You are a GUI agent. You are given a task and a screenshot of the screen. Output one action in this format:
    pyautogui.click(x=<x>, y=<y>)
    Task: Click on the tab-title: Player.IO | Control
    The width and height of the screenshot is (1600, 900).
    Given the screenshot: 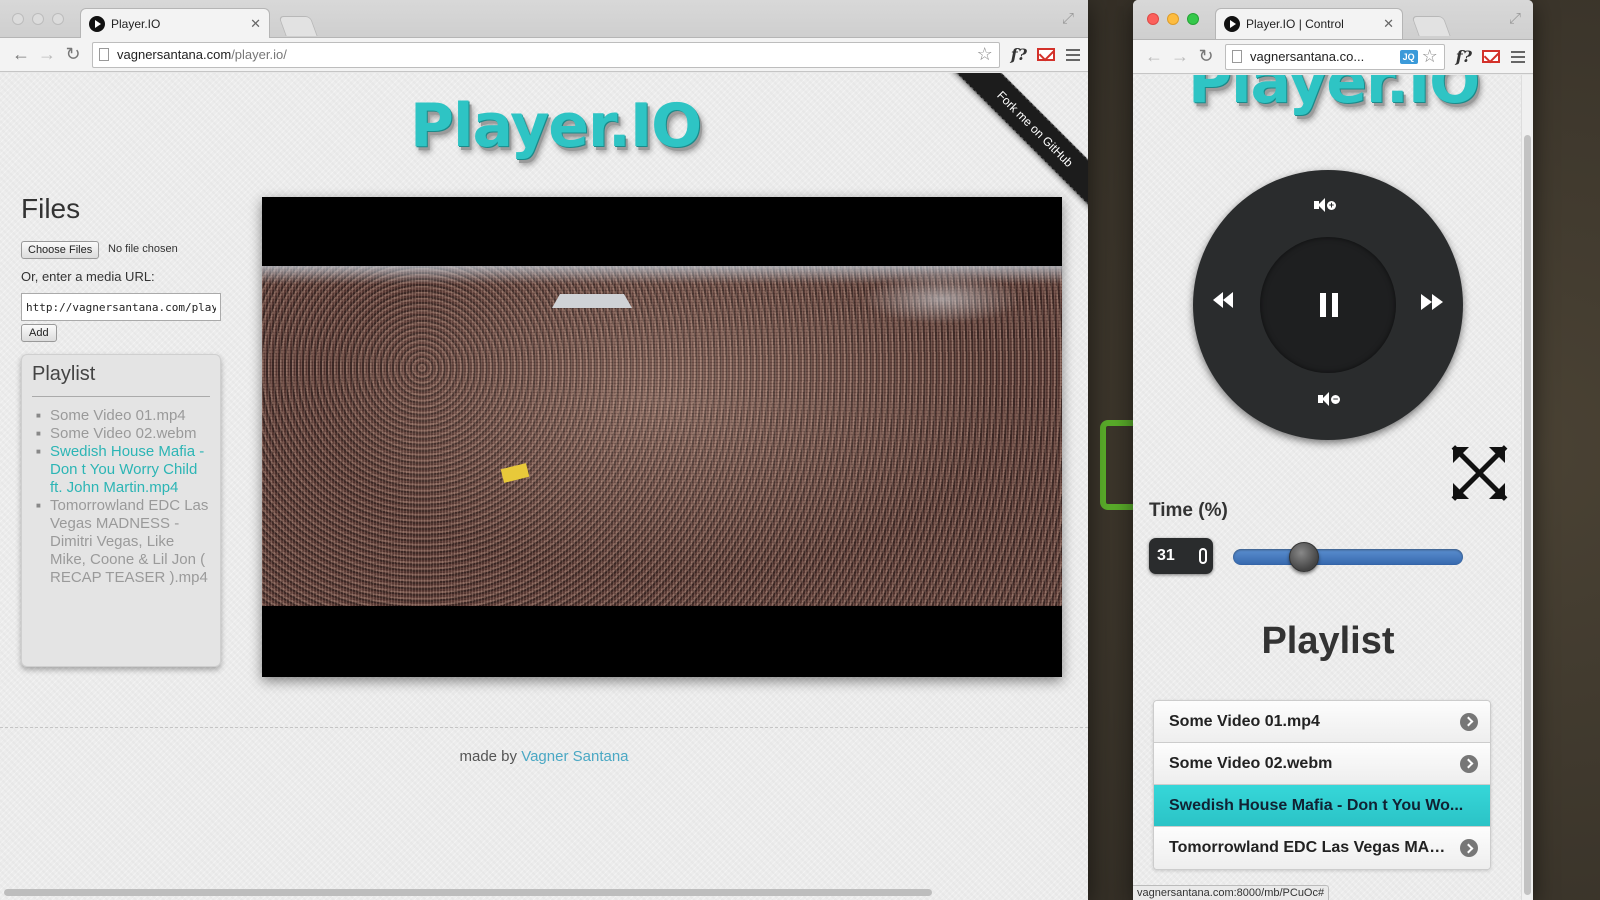 What is the action you would take?
    pyautogui.click(x=1295, y=24)
    